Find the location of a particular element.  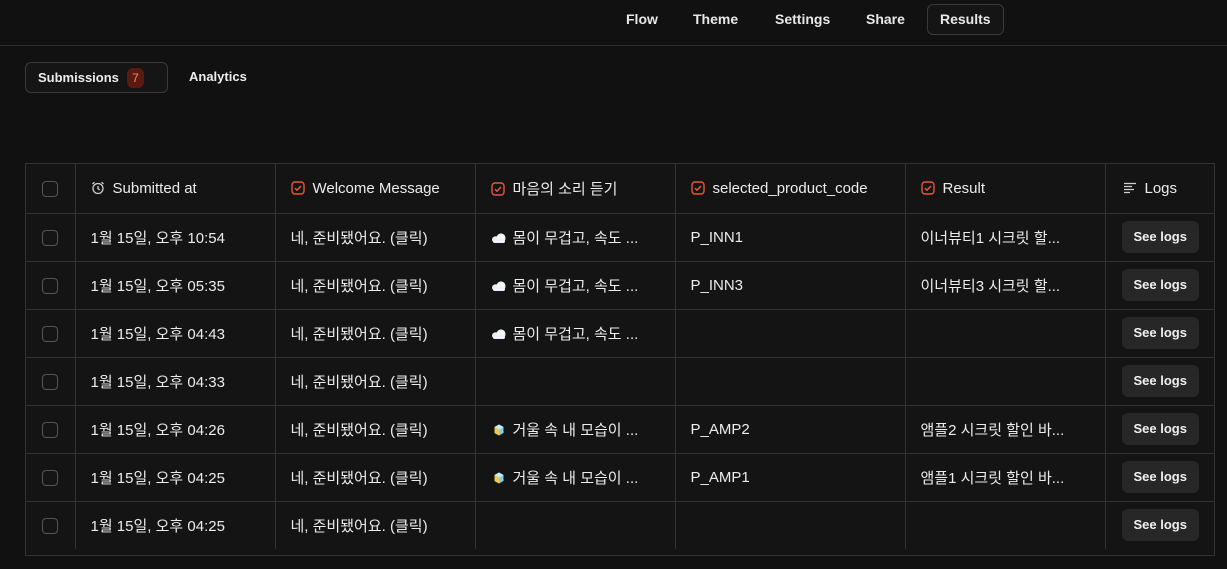

nav-share: Share is located at coordinates (885, 19).